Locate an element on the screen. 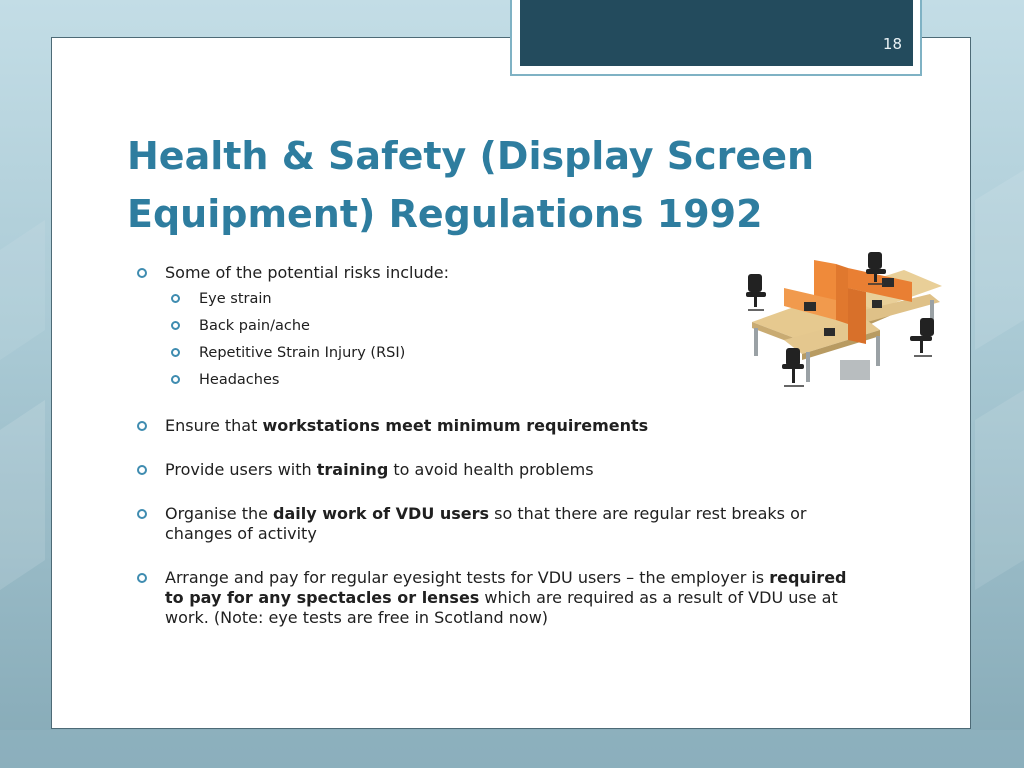  bullet-text: Provide users with is located at coordinates (241, 469).